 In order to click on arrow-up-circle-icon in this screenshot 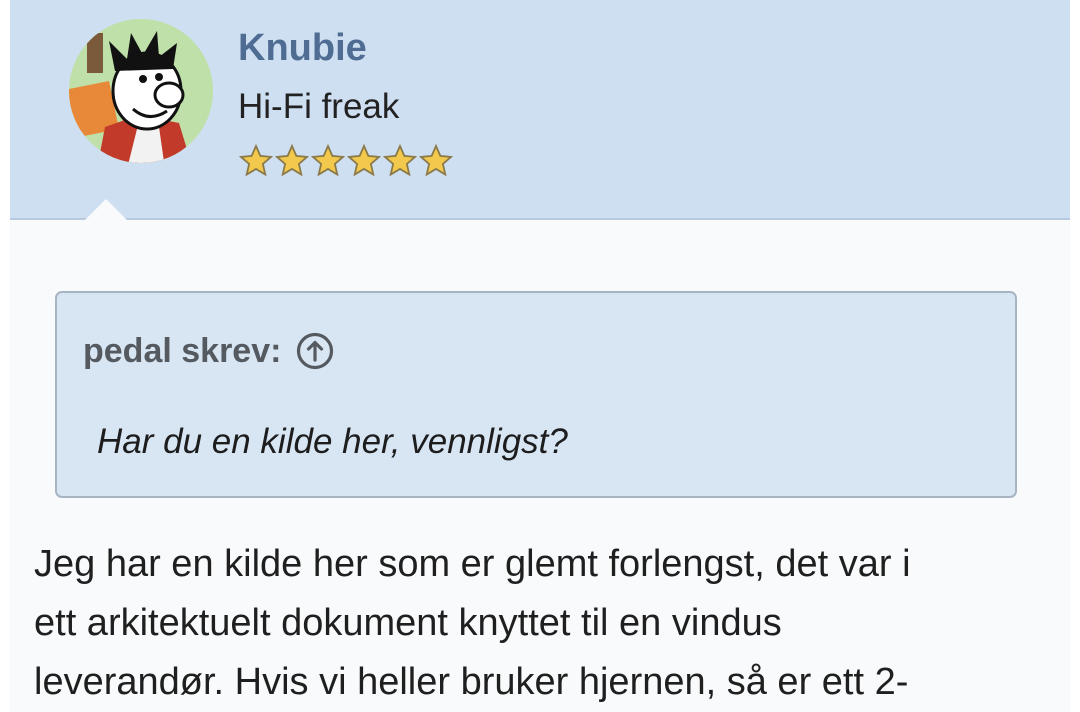, I will do `click(315, 351)`.